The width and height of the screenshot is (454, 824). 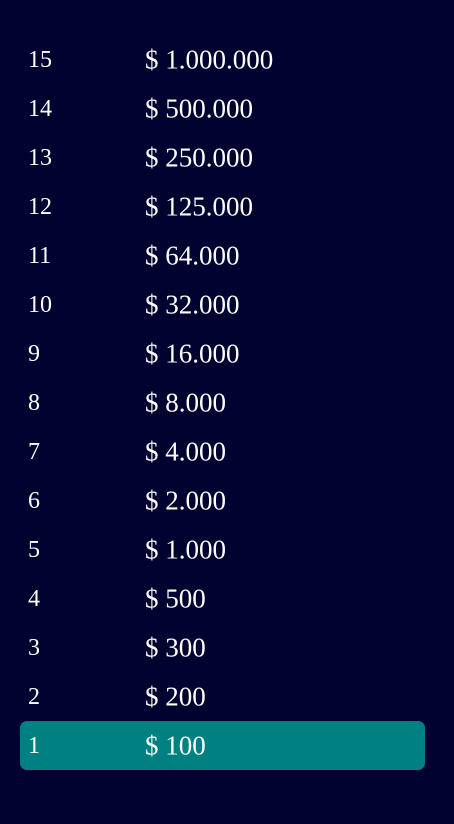 What do you see at coordinates (175, 598) in the screenshot?
I see `prize-amount: $ 500` at bounding box center [175, 598].